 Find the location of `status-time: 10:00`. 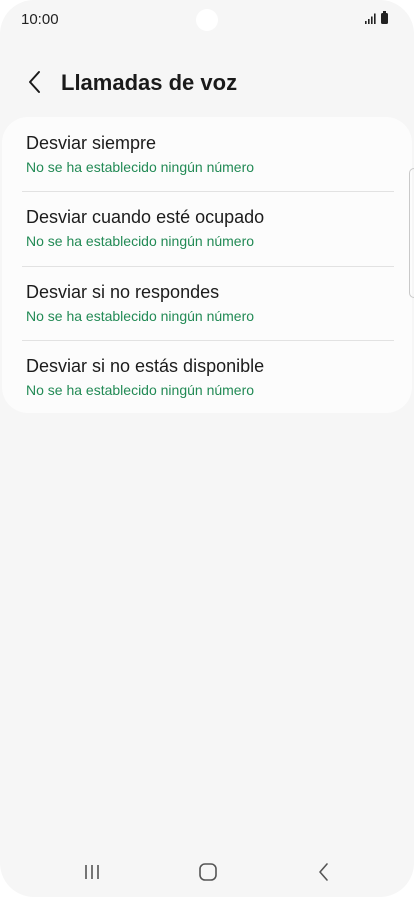

status-time: 10:00 is located at coordinates (40, 19).